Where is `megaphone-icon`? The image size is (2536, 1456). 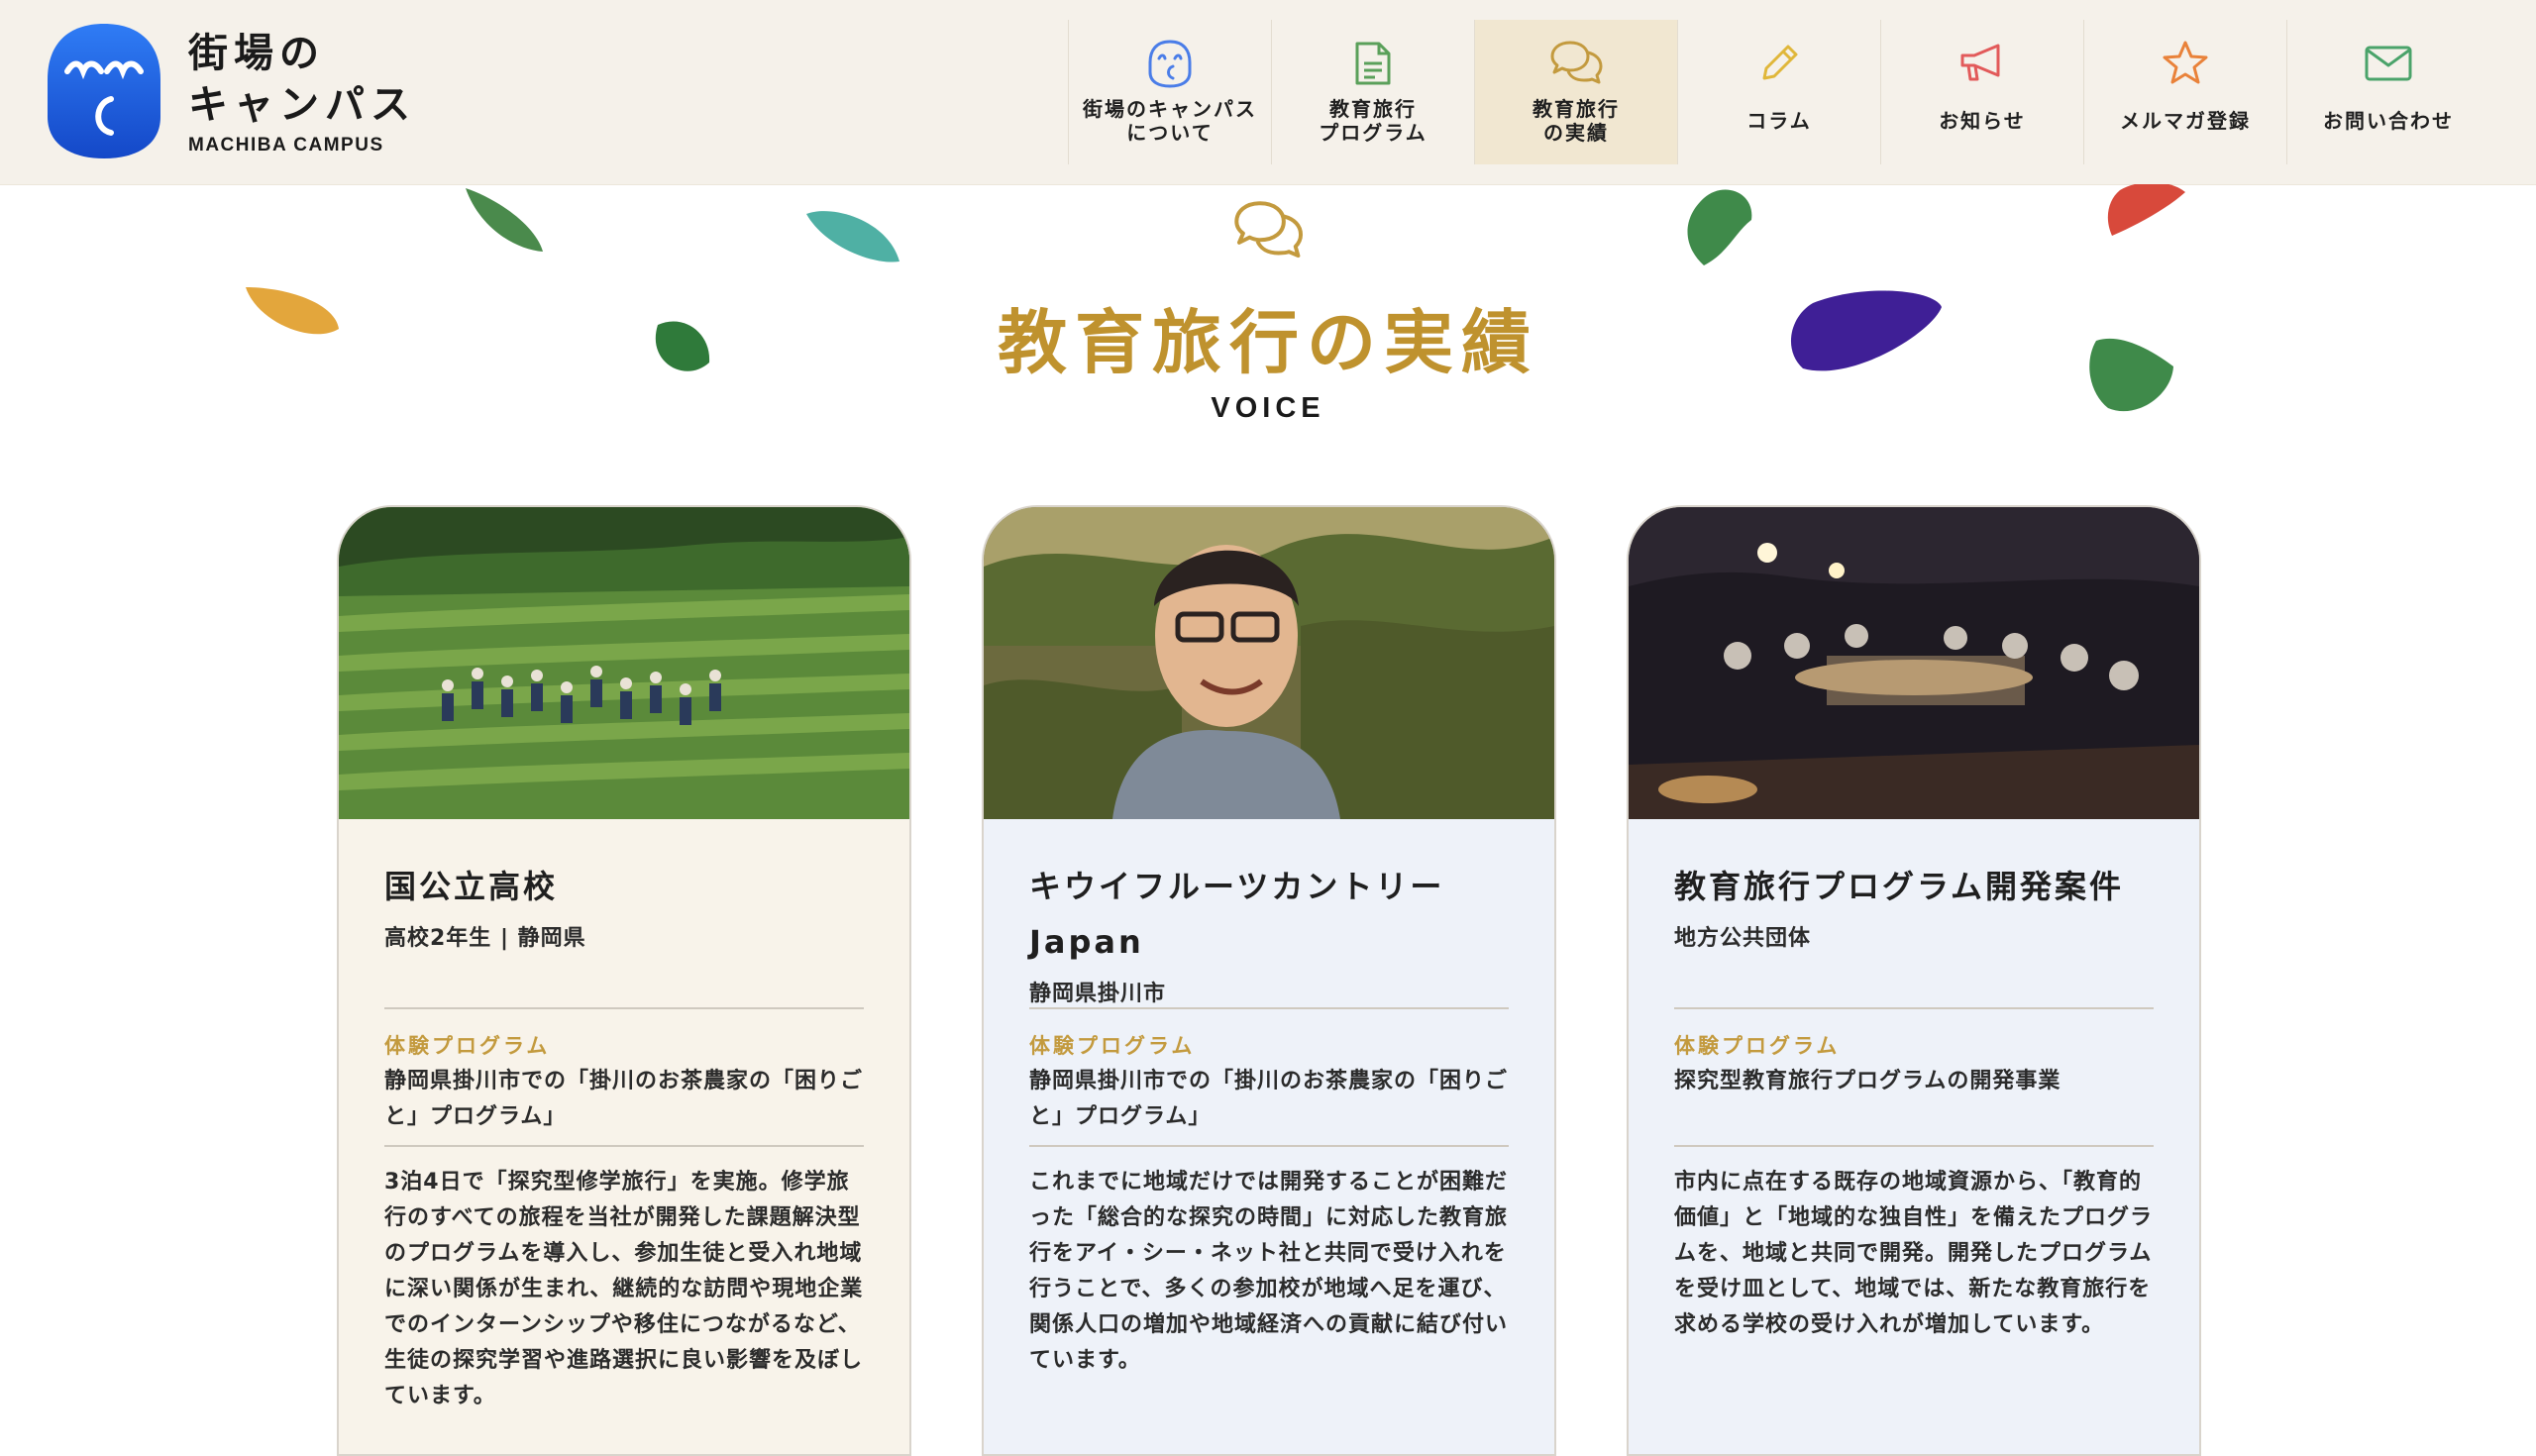 megaphone-icon is located at coordinates (1982, 63).